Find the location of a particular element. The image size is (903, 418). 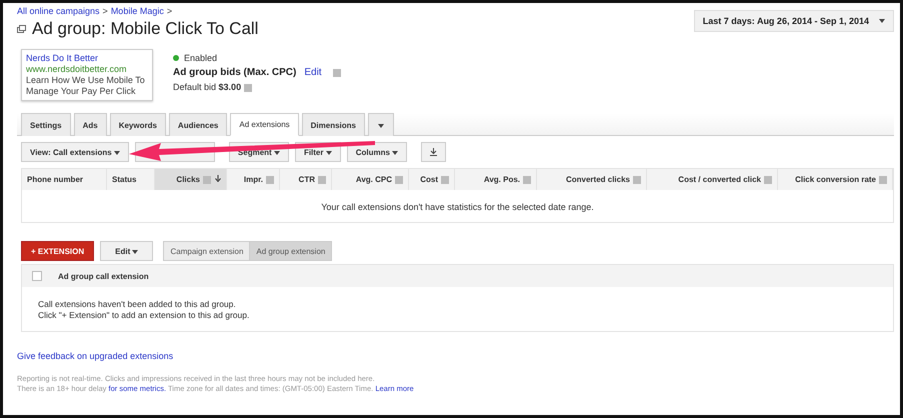

status-label: Enabled is located at coordinates (201, 58).